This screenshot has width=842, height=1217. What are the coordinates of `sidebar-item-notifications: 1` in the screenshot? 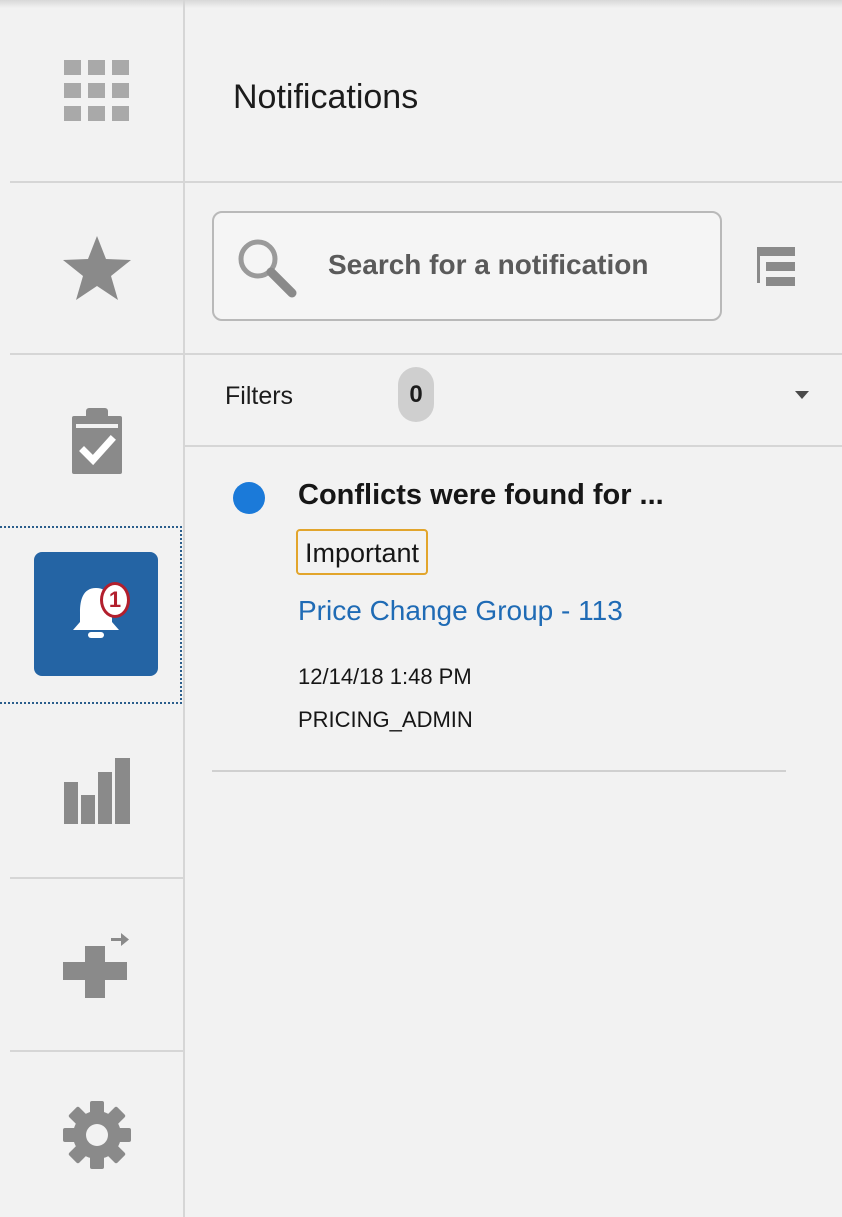 It's located at (91, 615).